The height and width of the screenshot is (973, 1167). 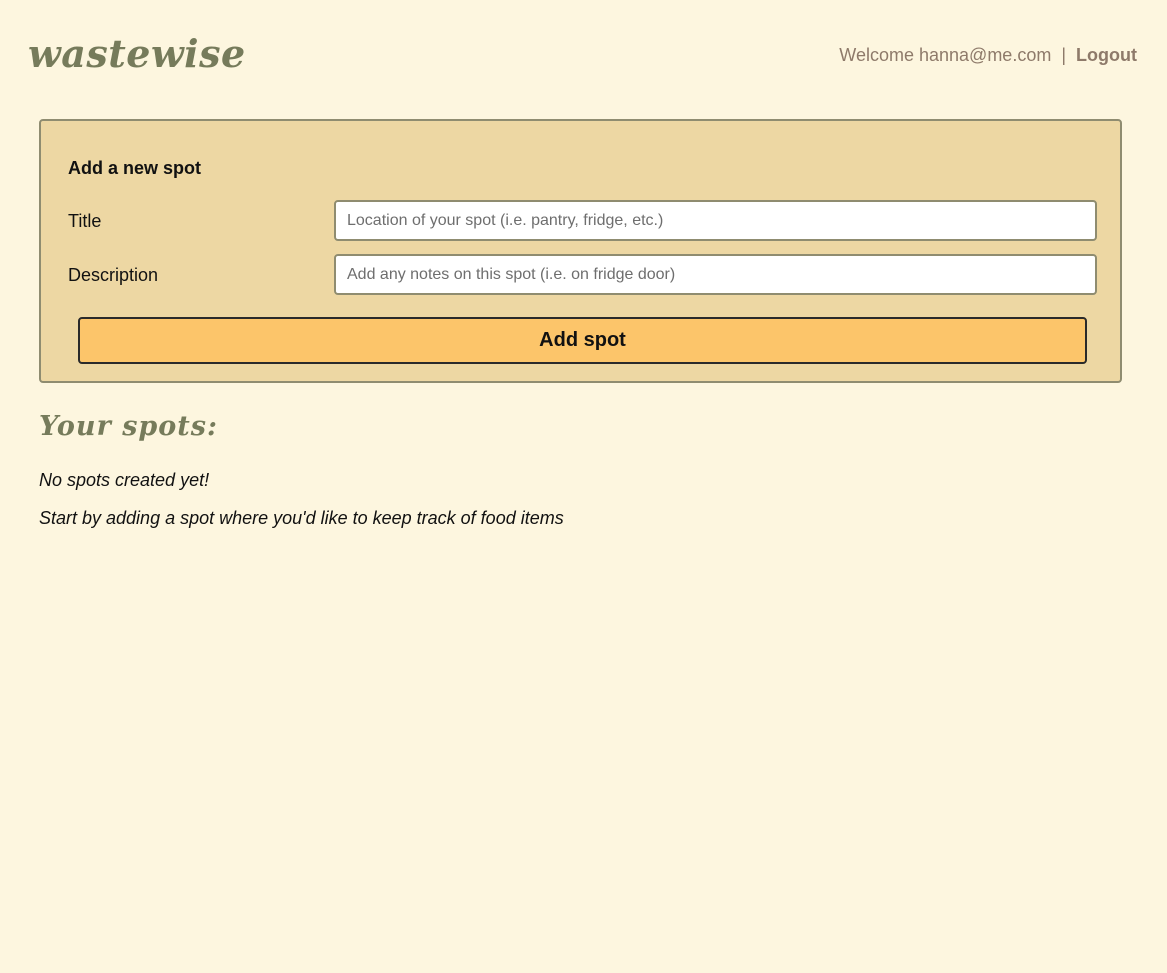 I want to click on form-title: Add a new spot, so click(x=135, y=168).